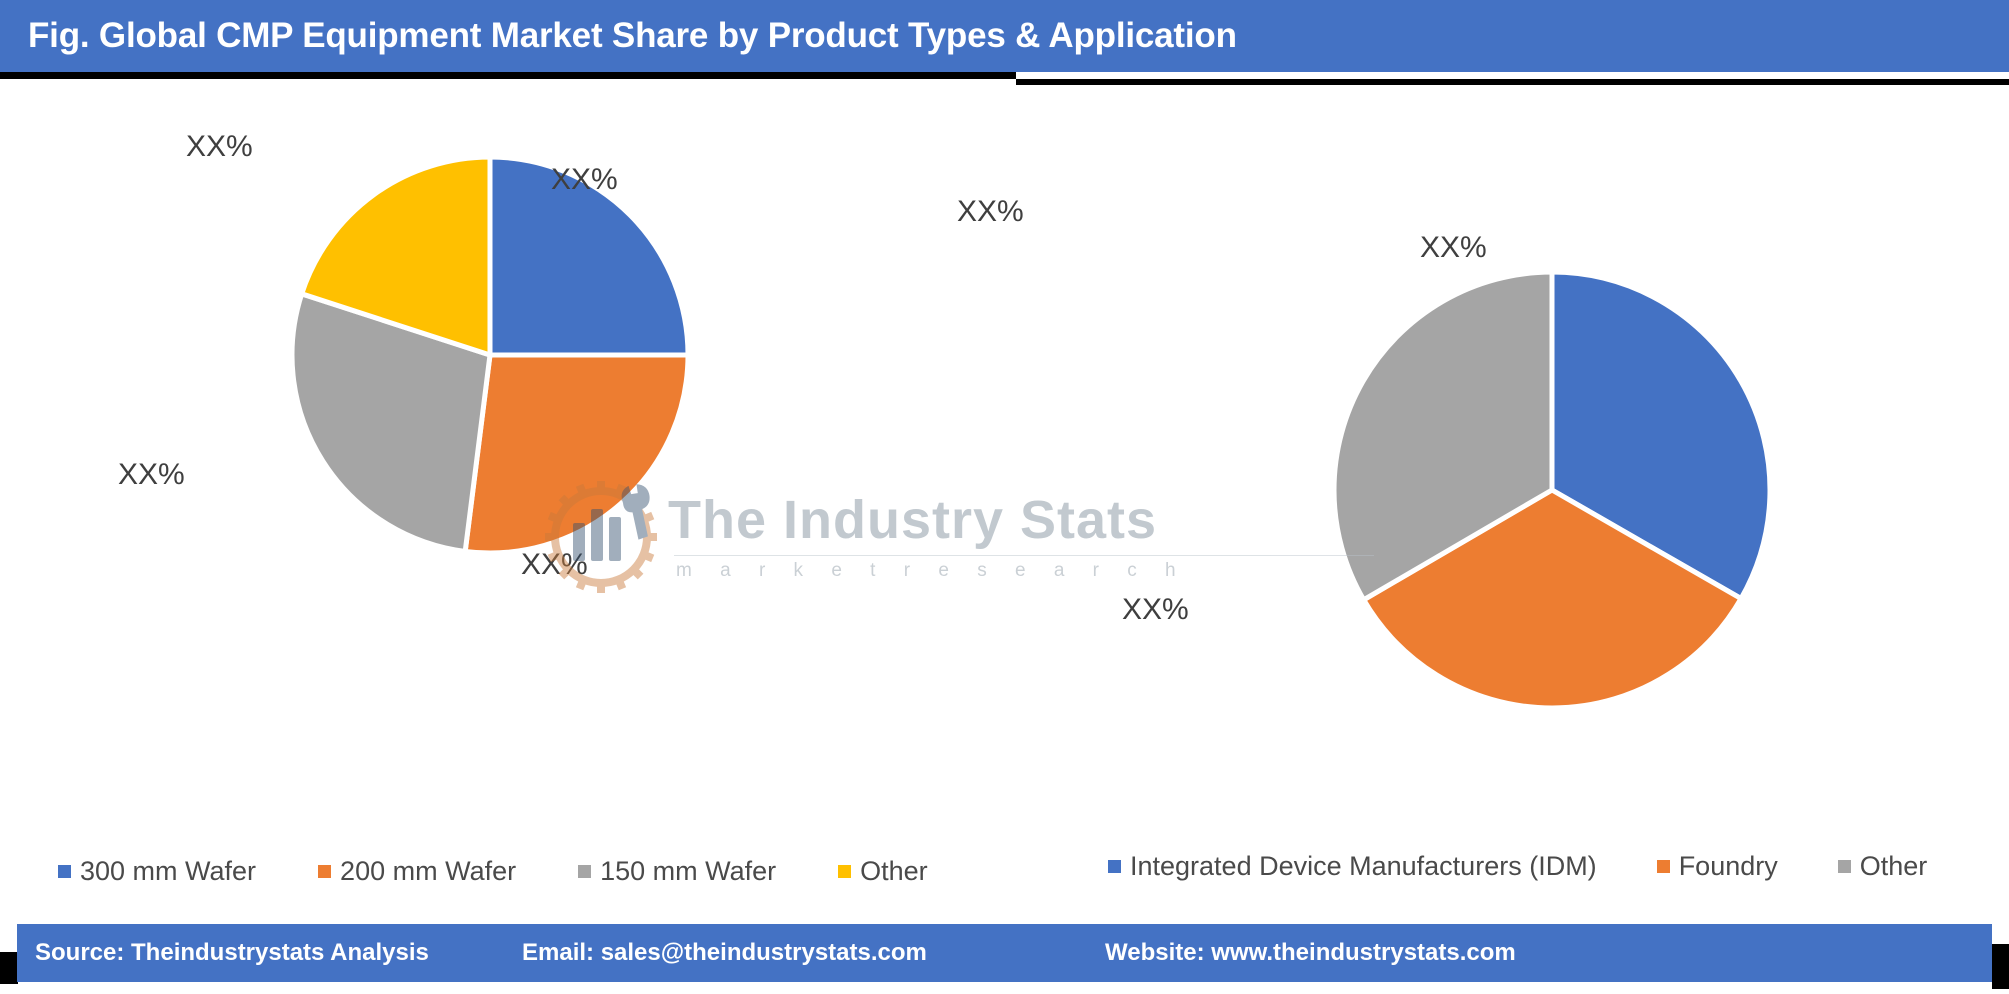 Image resolution: width=2009 pixels, height=994 pixels. I want to click on legend-item-300mm-wafer: 300 mm Wafer, so click(157, 871).